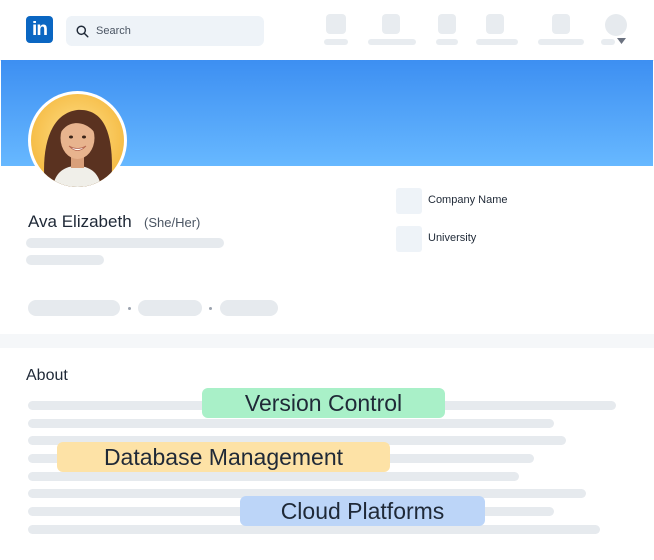 The width and height of the screenshot is (654, 560). I want to click on section-divider, so click(327, 341).